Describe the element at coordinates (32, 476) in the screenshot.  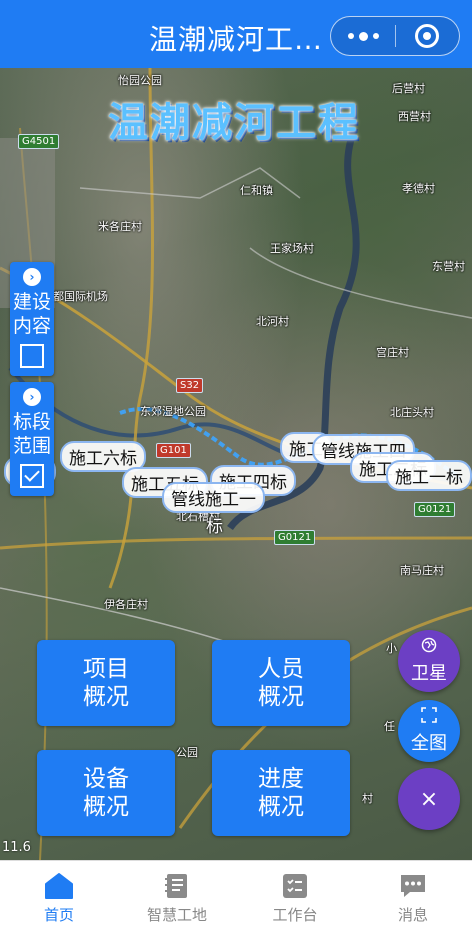
I see `segment-range-checkbox` at that location.